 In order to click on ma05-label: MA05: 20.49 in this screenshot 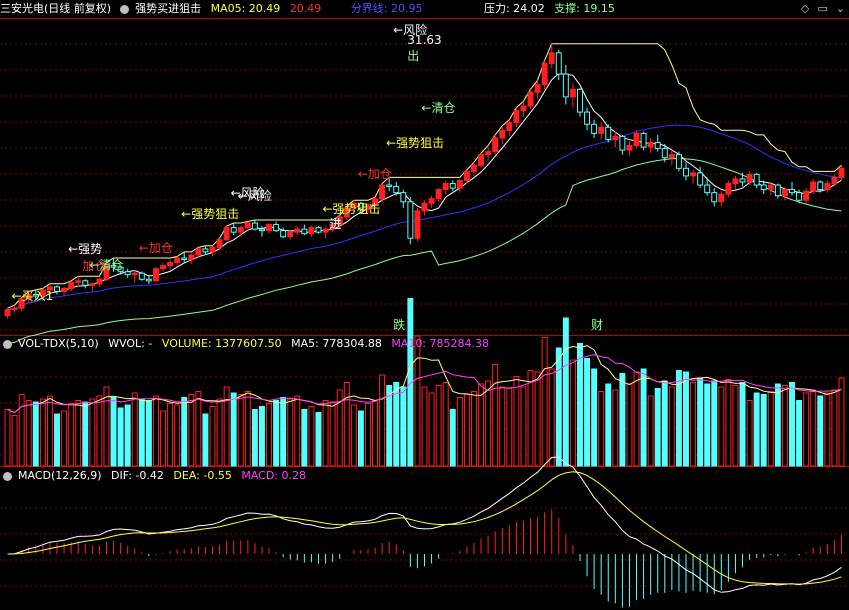, I will do `click(245, 8)`.